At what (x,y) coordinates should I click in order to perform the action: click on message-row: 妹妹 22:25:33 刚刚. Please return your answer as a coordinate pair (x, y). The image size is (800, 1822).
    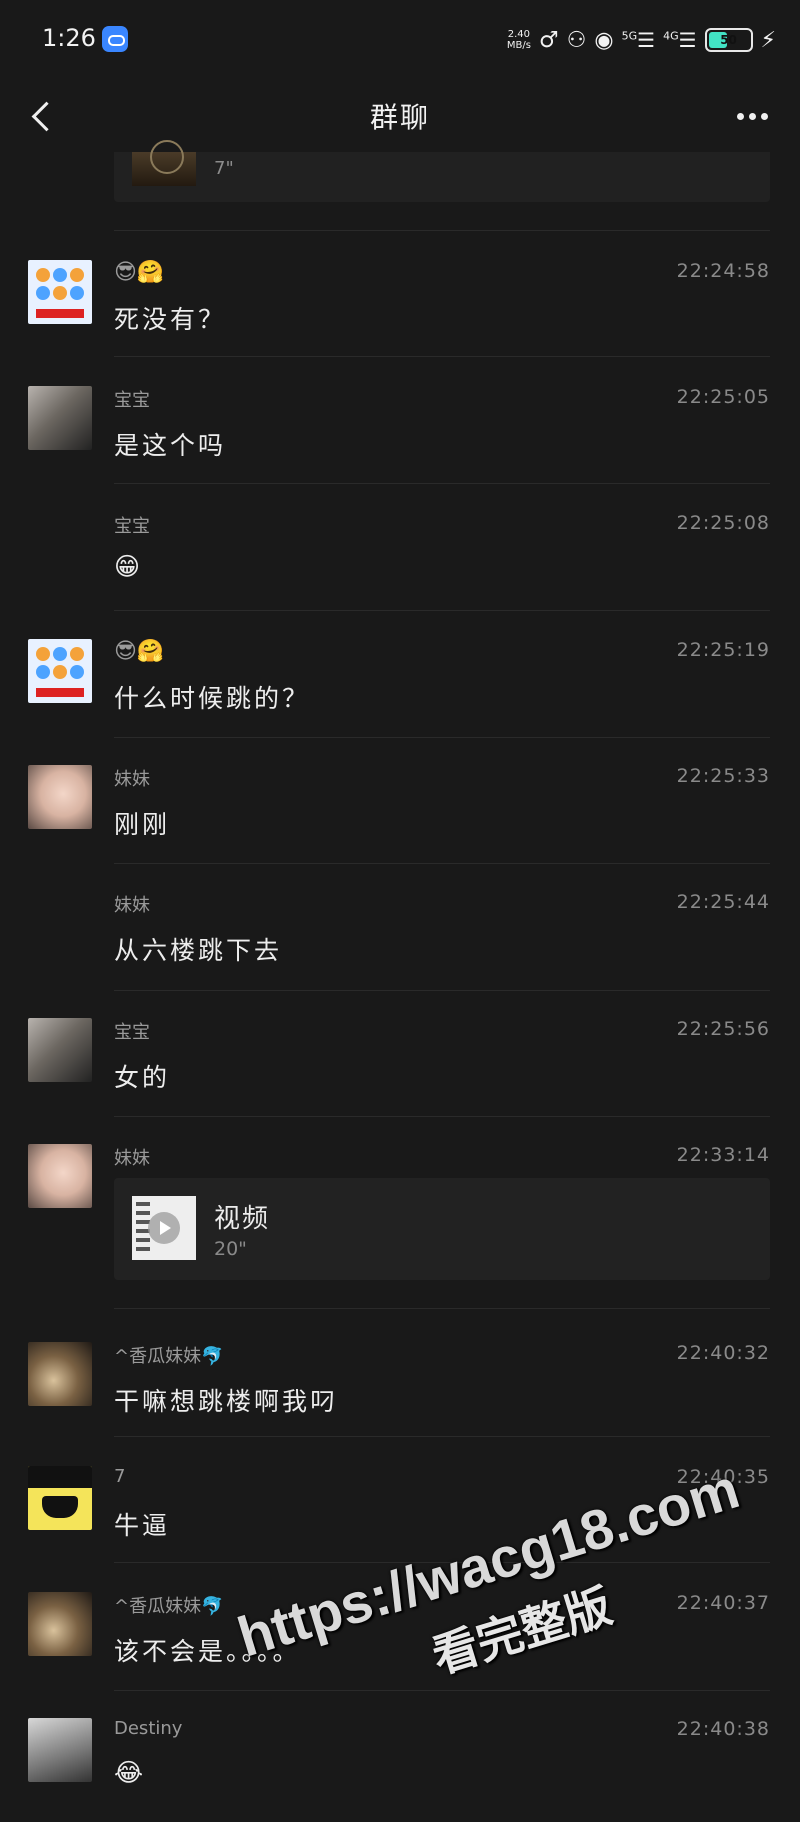
    Looking at the image, I should click on (400, 806).